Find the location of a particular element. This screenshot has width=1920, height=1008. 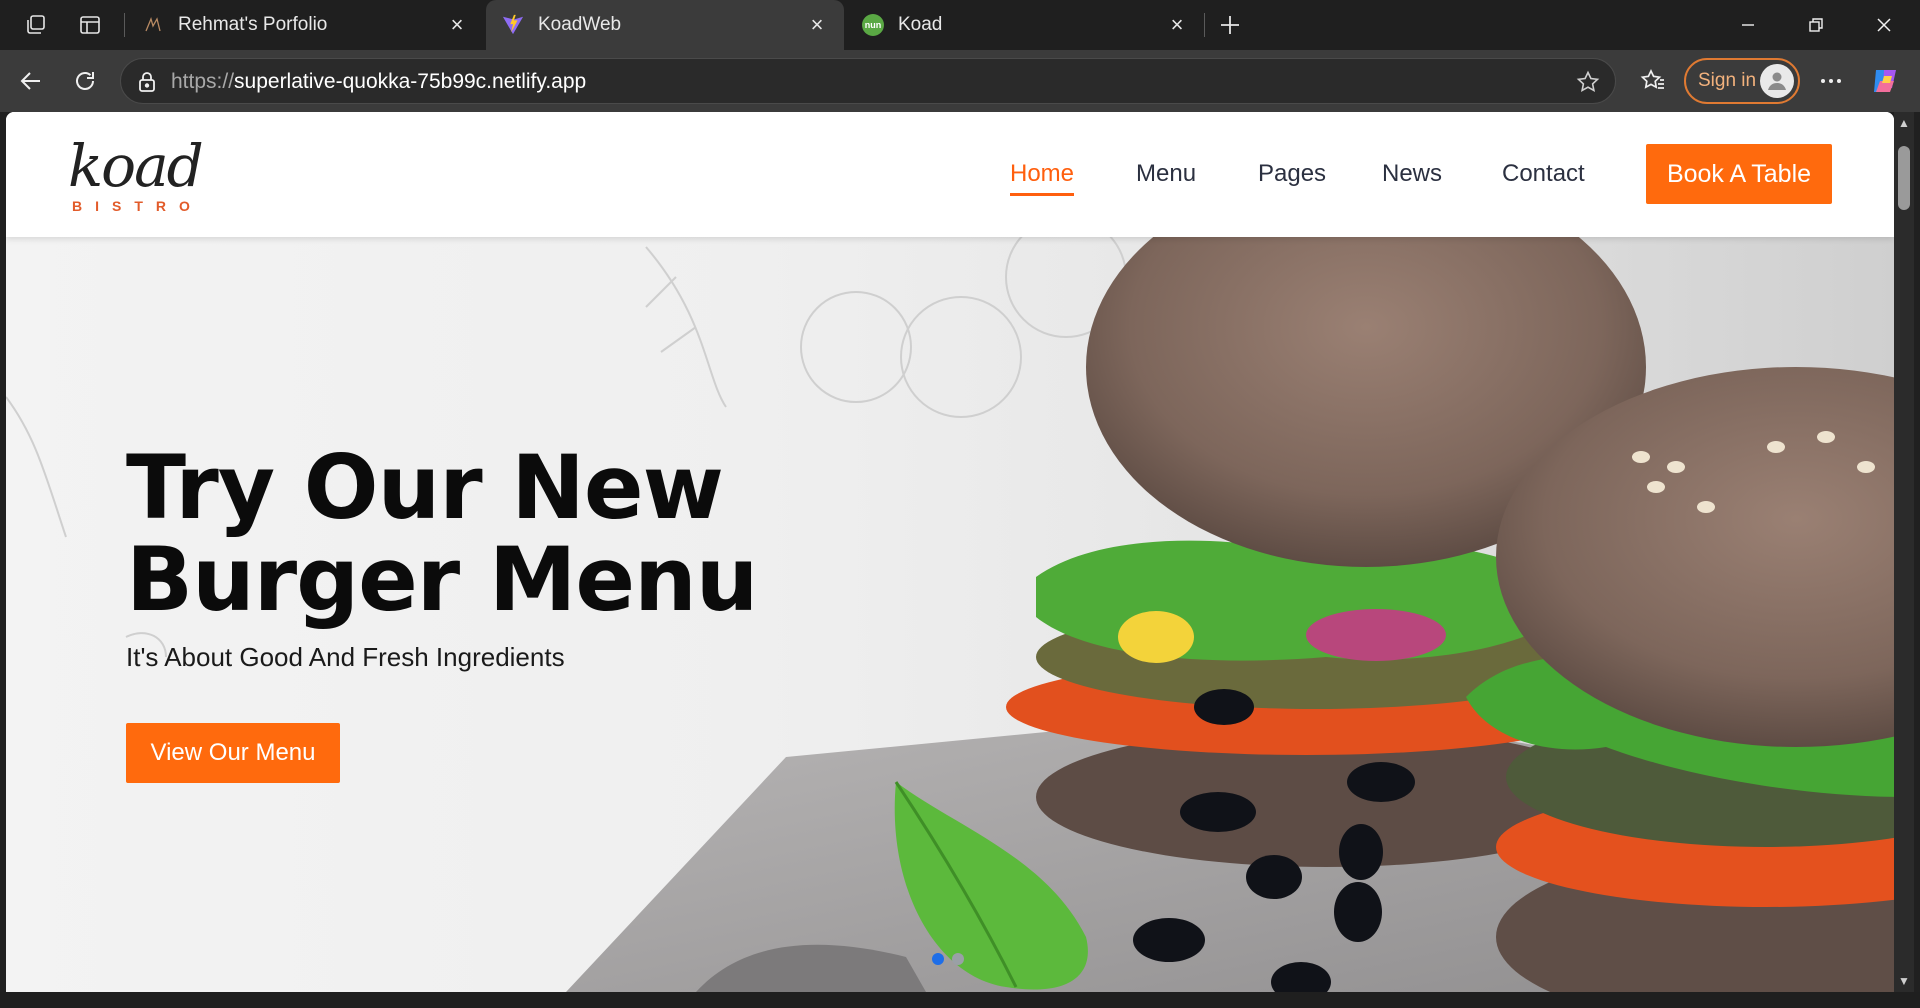

hero-subtitle: It's About Good And Fresh Ingredients is located at coordinates (345, 657).